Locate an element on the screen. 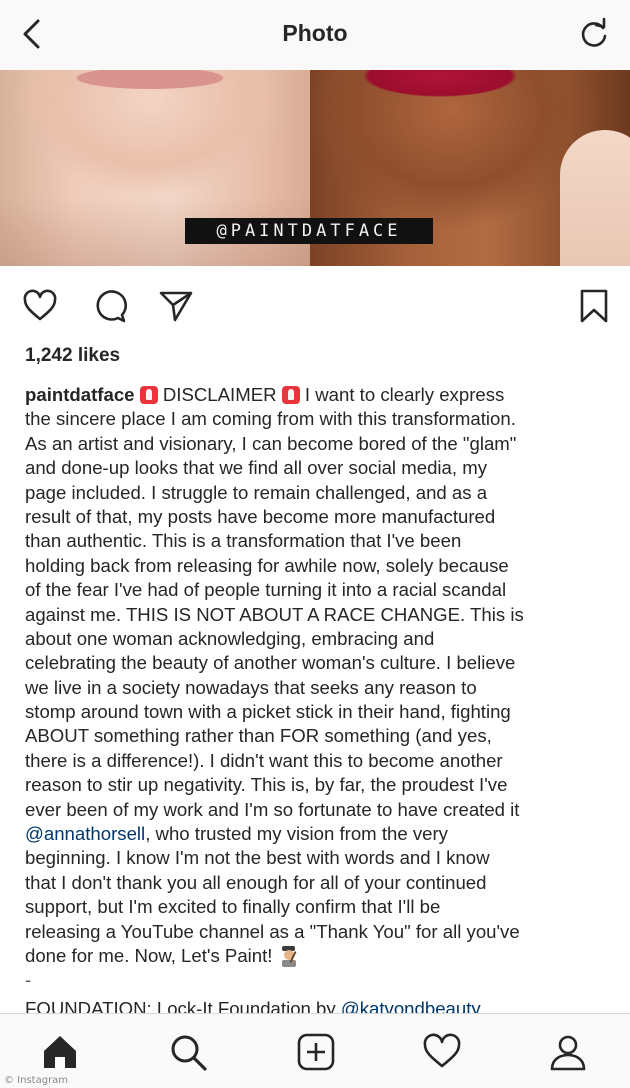 The width and height of the screenshot is (630, 1088). caption-line: done for me. Now, Let's Paint! is located at coordinates (320, 956).